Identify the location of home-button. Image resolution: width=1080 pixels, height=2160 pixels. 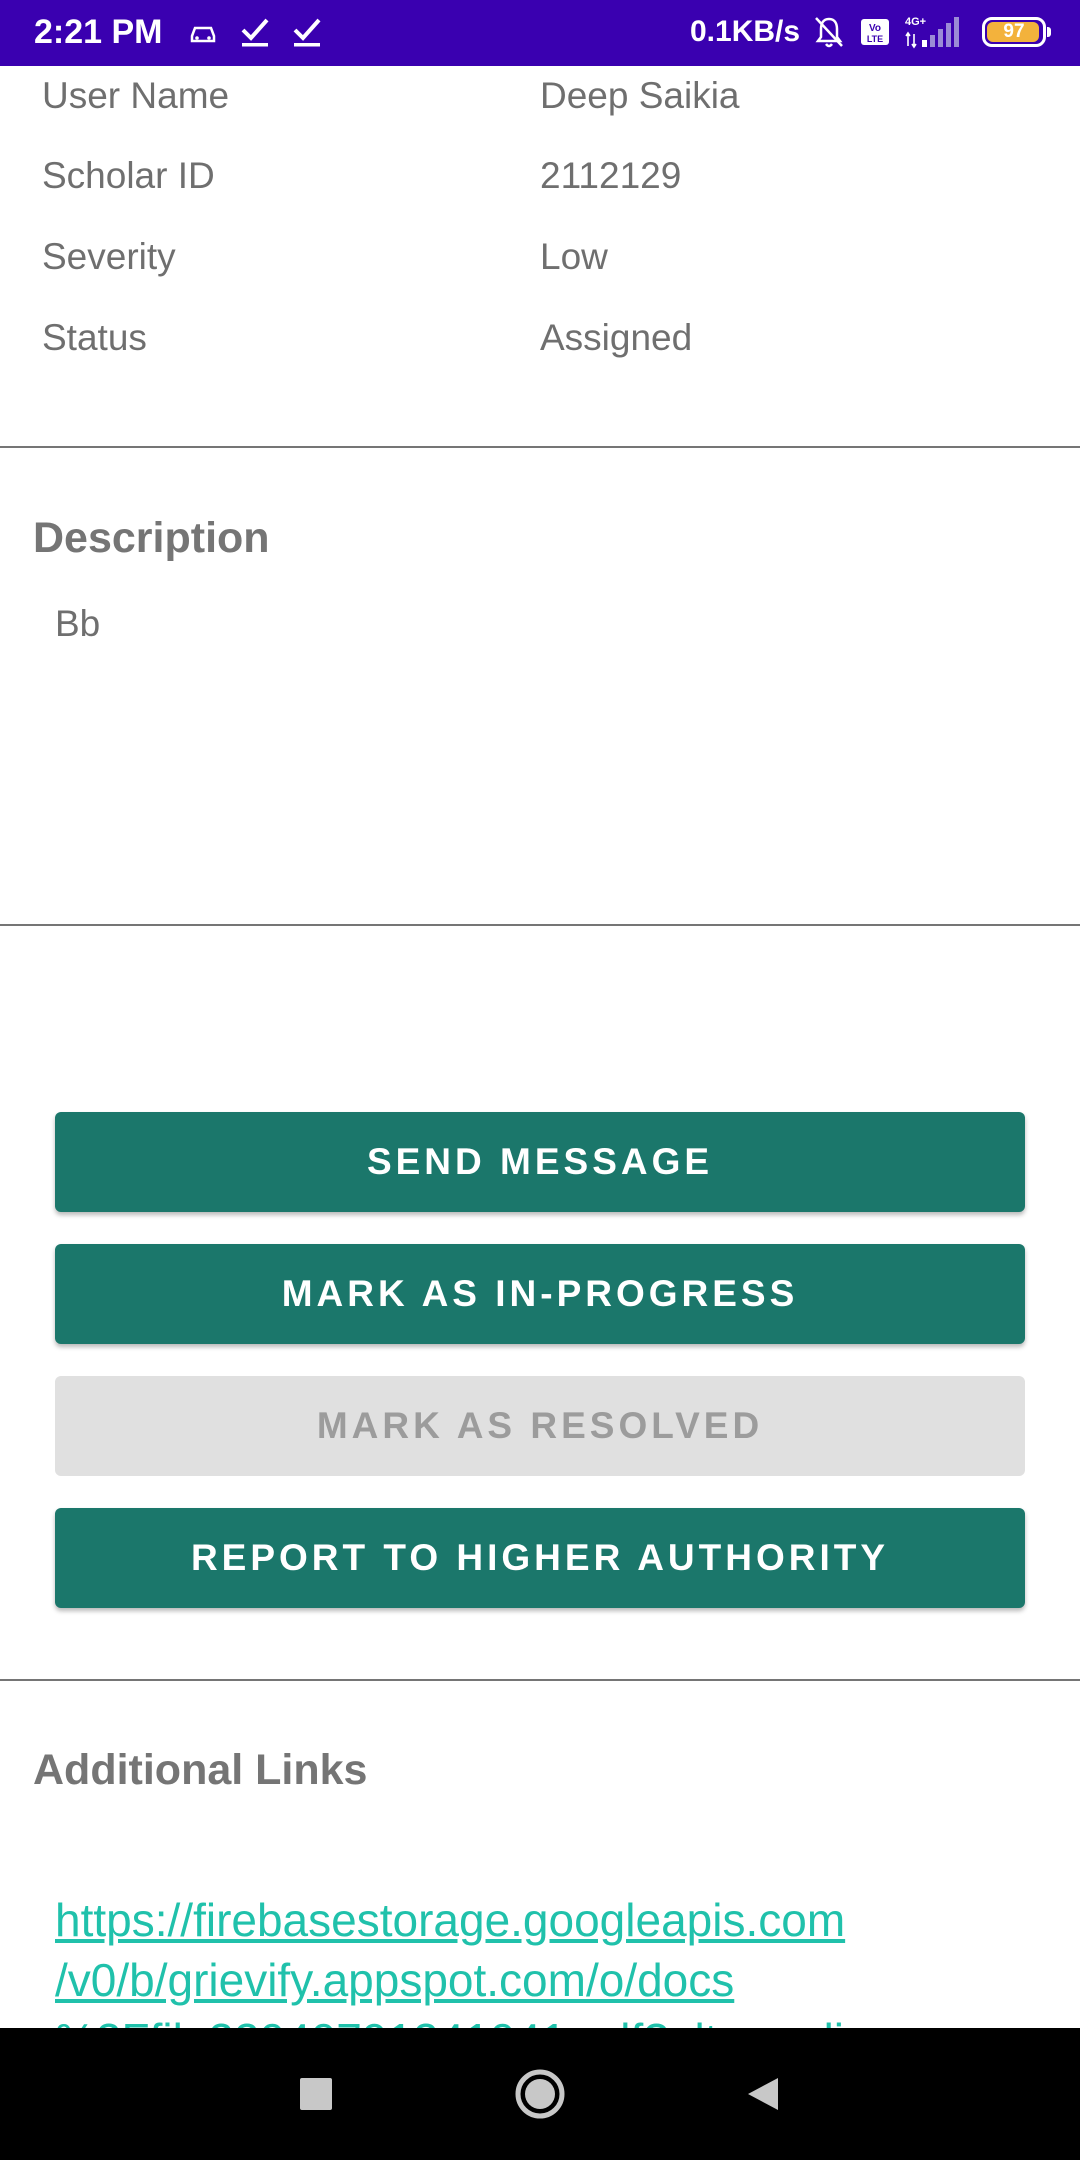
(540, 2094).